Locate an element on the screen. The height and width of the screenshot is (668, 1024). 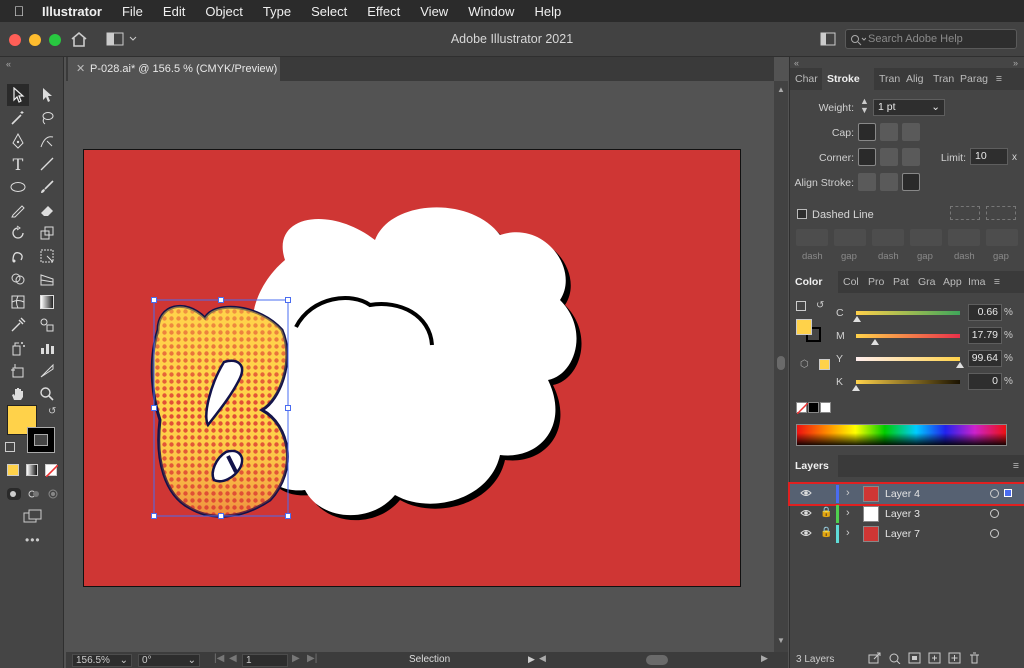
export-icon is located at coordinates (875, 658).